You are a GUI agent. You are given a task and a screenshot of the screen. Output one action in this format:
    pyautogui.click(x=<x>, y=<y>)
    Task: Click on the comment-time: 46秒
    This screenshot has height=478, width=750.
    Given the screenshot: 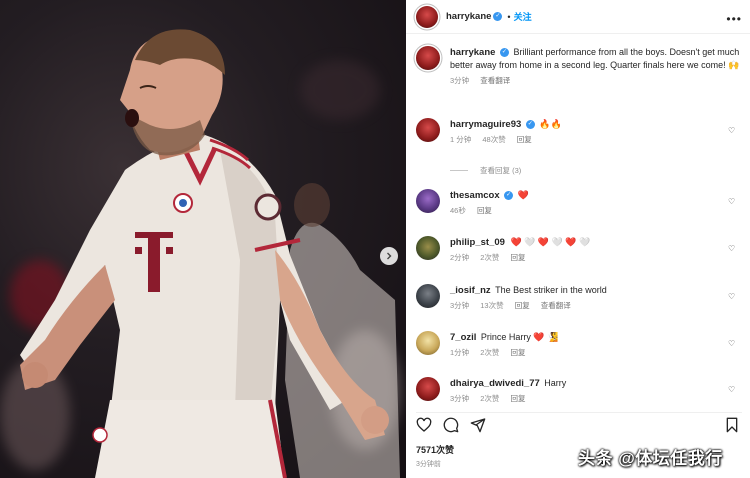 What is the action you would take?
    pyautogui.click(x=458, y=210)
    